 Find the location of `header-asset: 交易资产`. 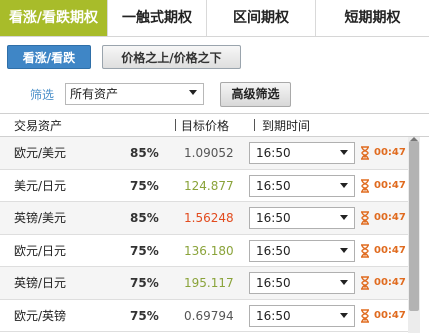

header-asset: 交易资产 is located at coordinates (38, 126).